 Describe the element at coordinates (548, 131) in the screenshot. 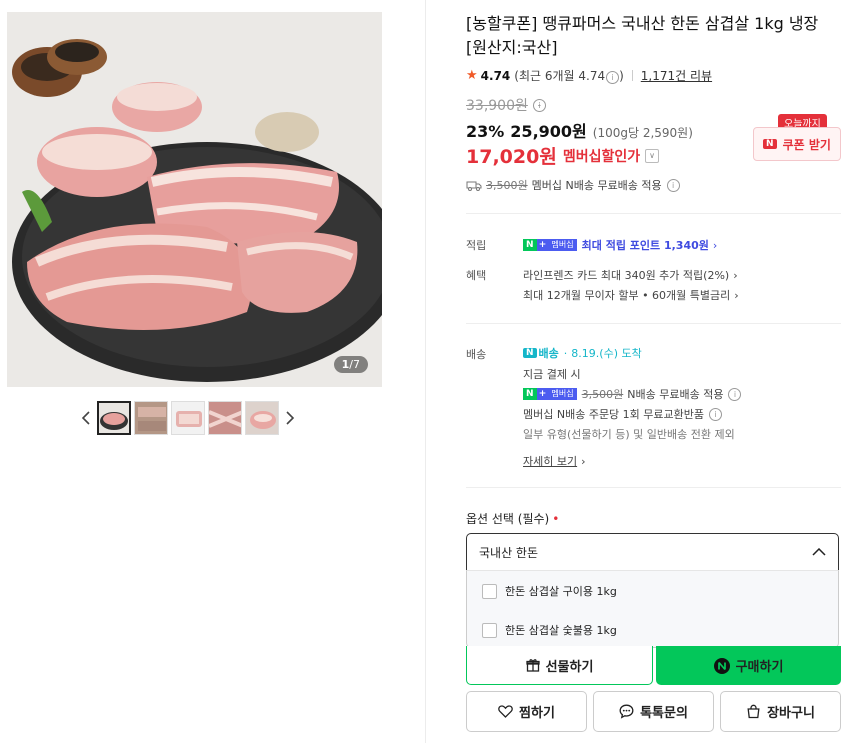

I see `sale-price: 25,900원` at that location.